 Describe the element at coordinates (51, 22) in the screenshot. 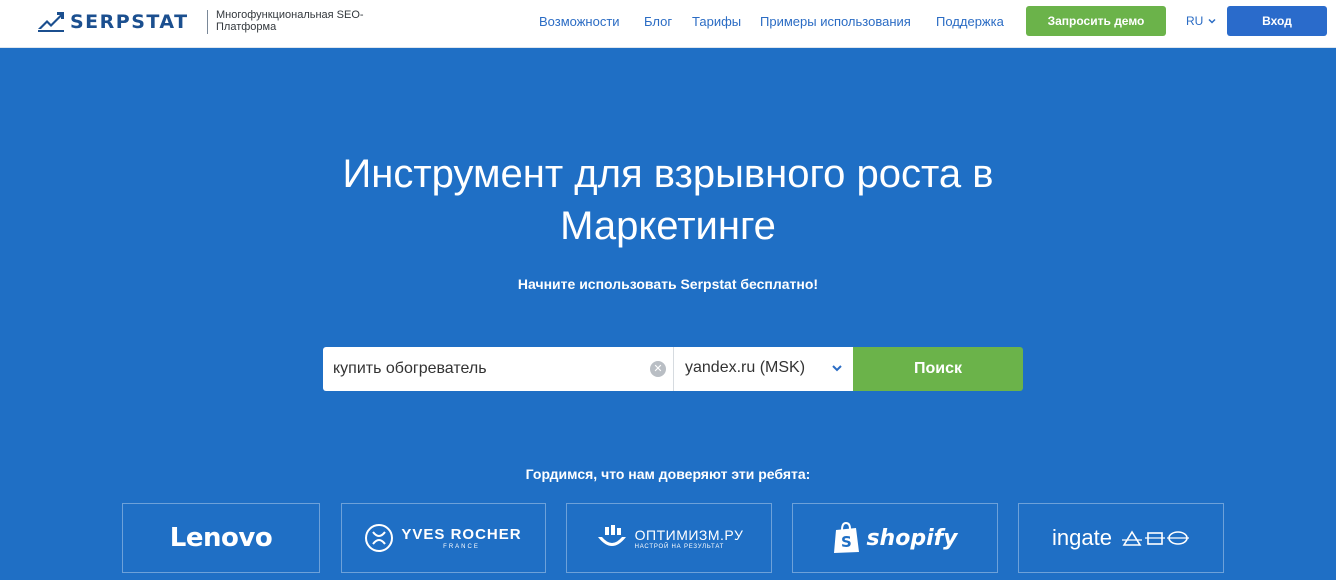

I see `serpstat-logo-icon` at that location.